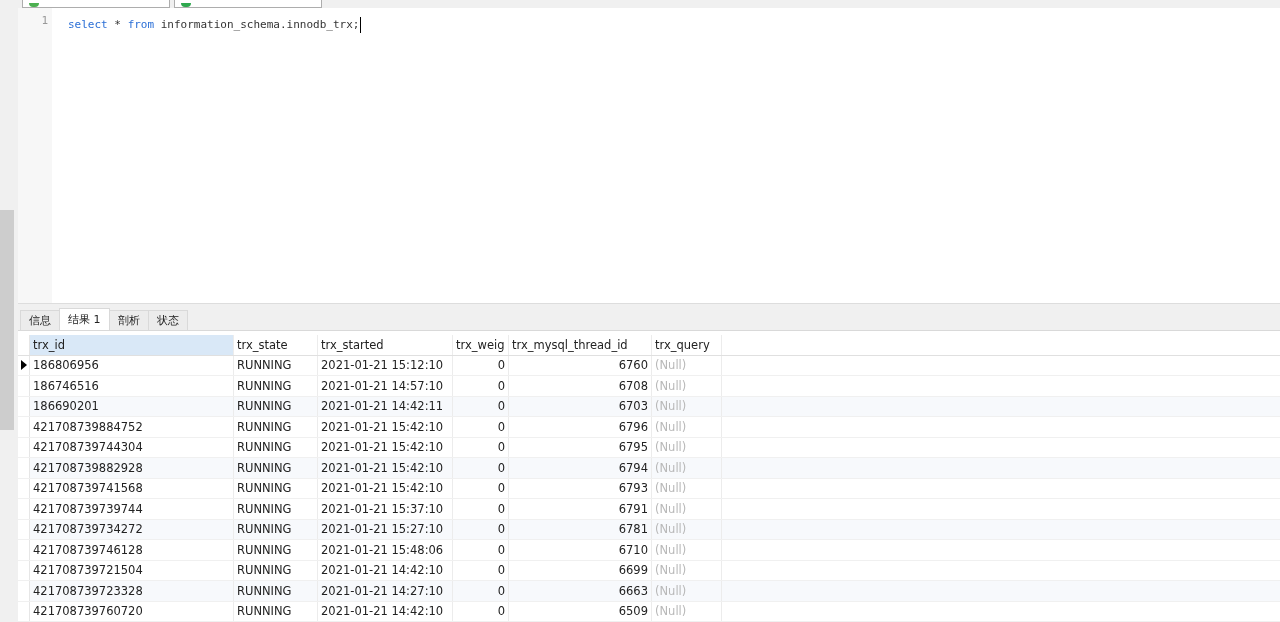 Image resolution: width=1280 pixels, height=622 pixels. I want to click on current-row-icon, so click(23, 365).